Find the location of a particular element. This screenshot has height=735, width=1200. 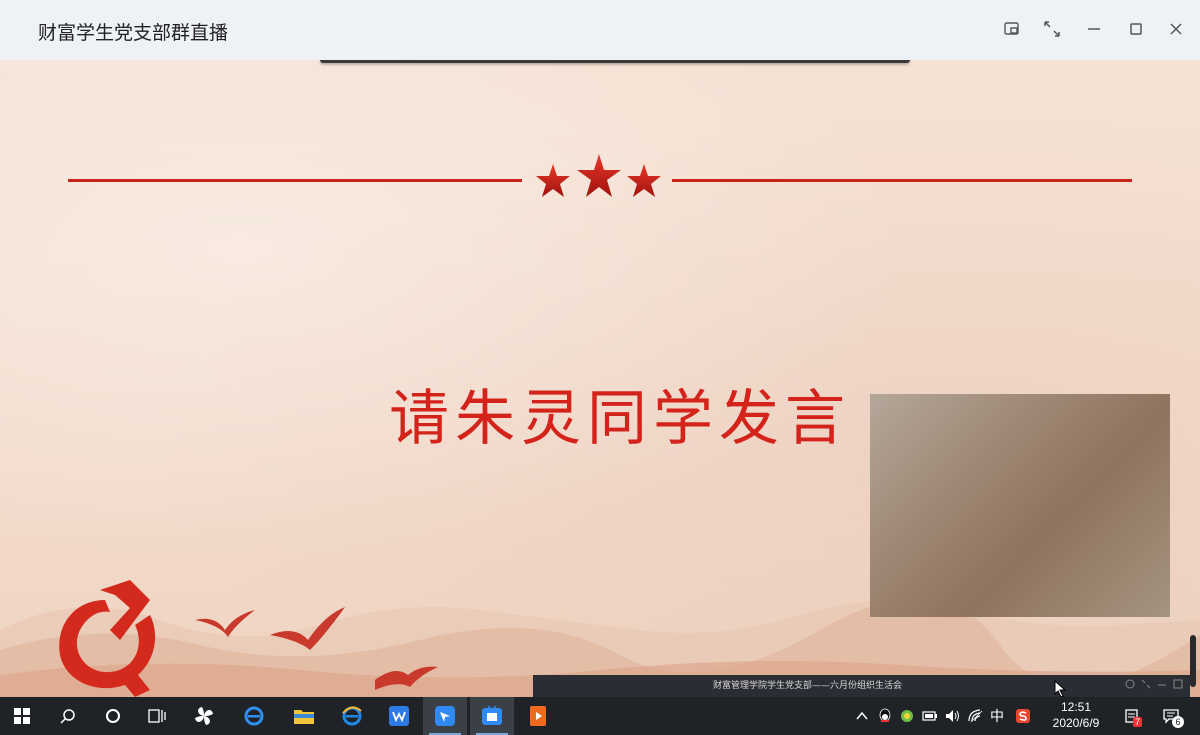

folder-icon is located at coordinates (304, 717).